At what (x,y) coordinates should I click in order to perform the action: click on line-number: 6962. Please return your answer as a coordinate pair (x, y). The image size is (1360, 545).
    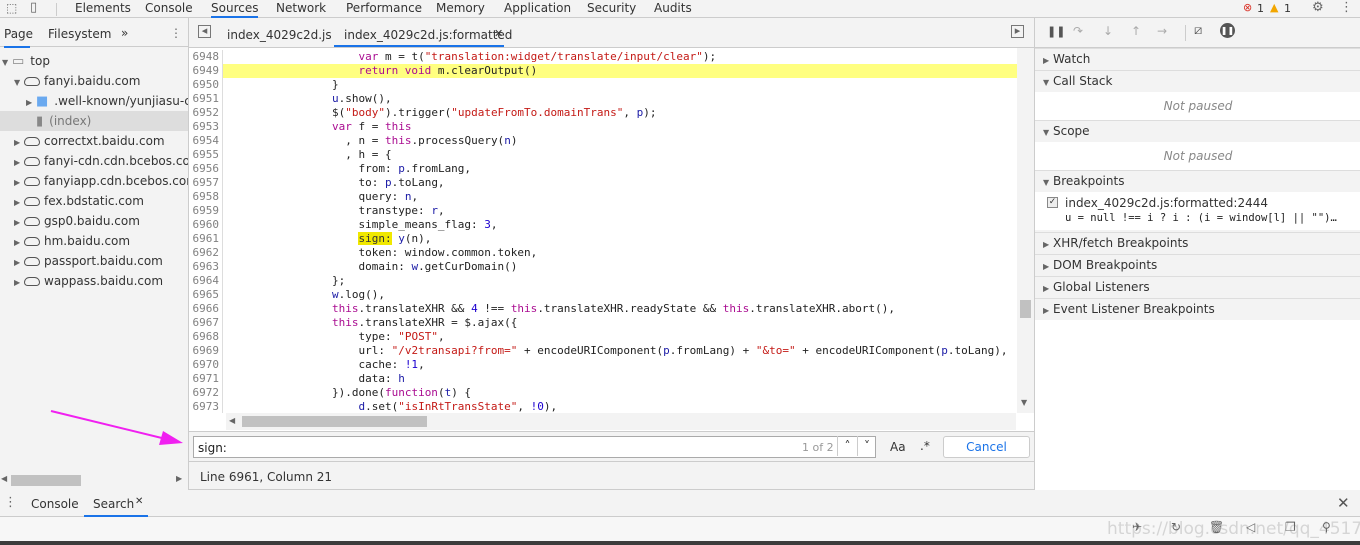
    Looking at the image, I should click on (206, 253).